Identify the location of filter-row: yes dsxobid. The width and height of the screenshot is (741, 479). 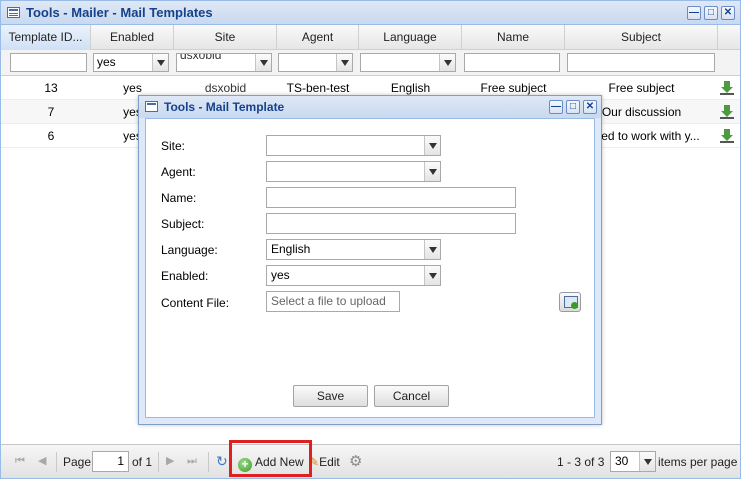
(370, 63).